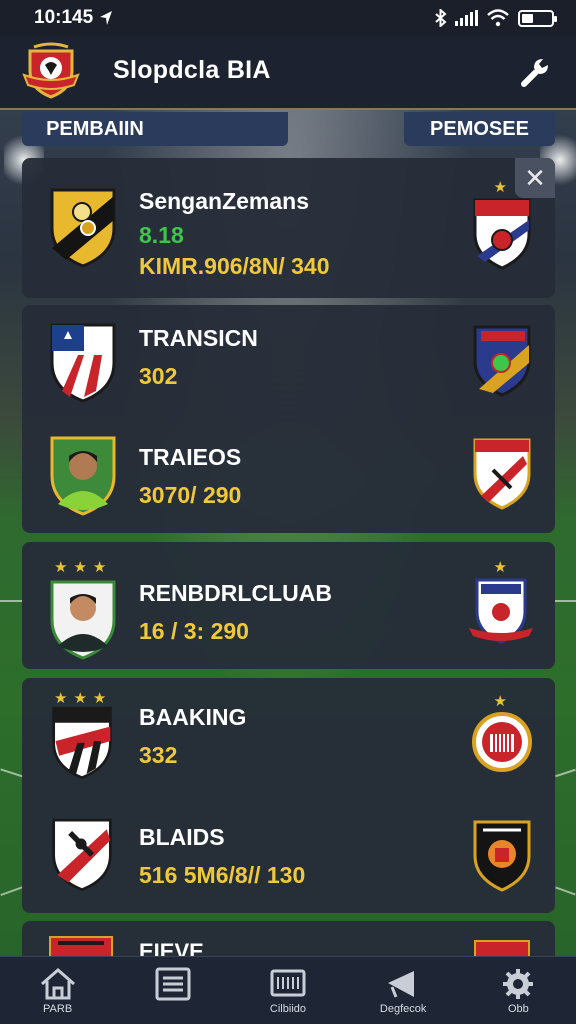 The image size is (576, 1024). Describe the element at coordinates (58, 1009) in the screenshot. I see `nav-label: PARB` at that location.